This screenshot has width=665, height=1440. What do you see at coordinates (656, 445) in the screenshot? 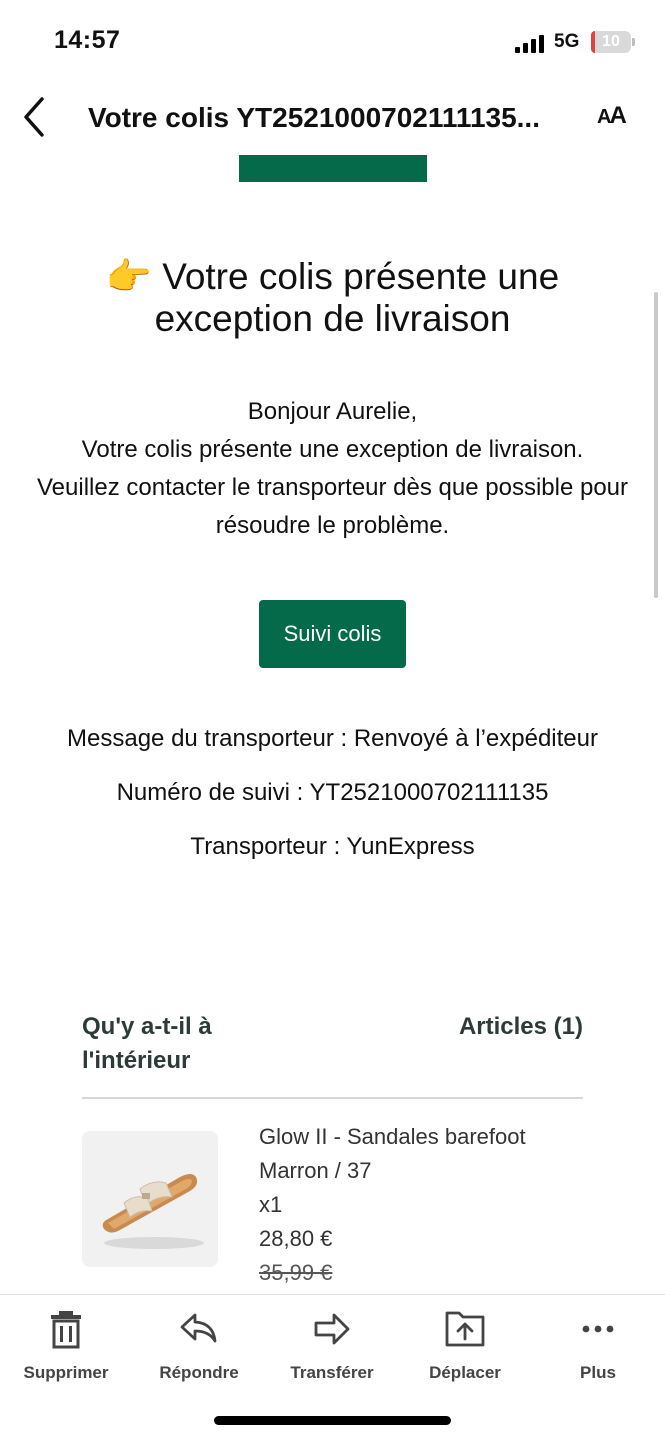
I see `scrollbar` at bounding box center [656, 445].